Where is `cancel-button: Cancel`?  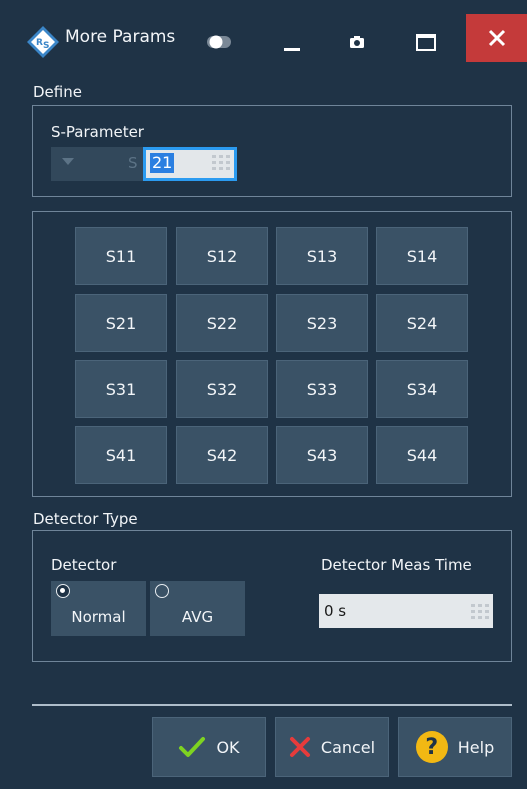 cancel-button: Cancel is located at coordinates (332, 747).